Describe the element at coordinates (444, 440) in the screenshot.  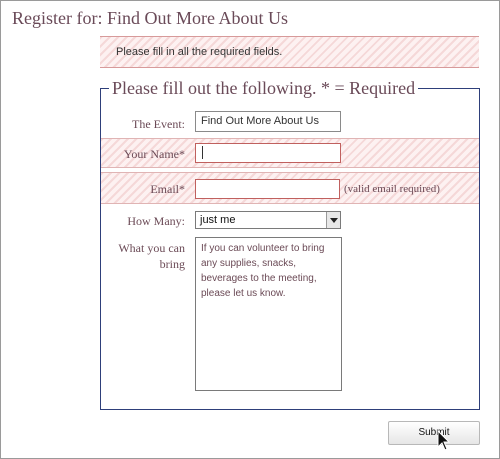
I see `mouse-pointer-icon` at that location.